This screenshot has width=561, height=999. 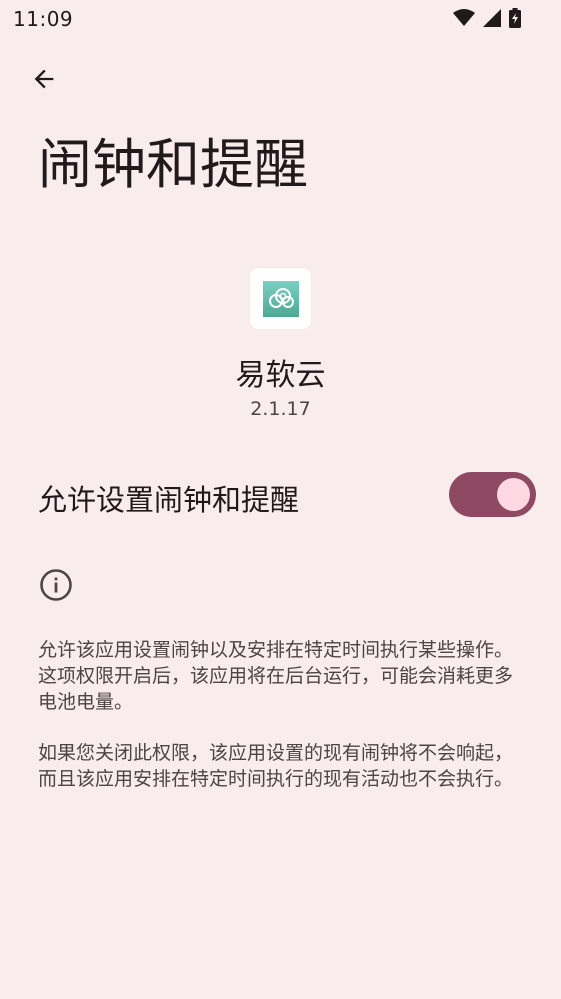 What do you see at coordinates (280, 19) in the screenshot?
I see `status-bar: 11:09` at bounding box center [280, 19].